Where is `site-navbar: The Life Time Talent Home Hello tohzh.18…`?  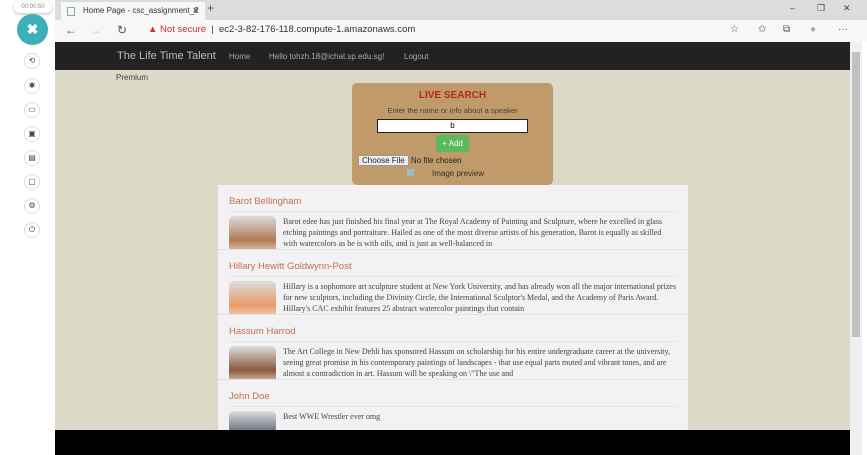
site-navbar: The Life Time Talent Home Hello tohzh.18… is located at coordinates (452, 56).